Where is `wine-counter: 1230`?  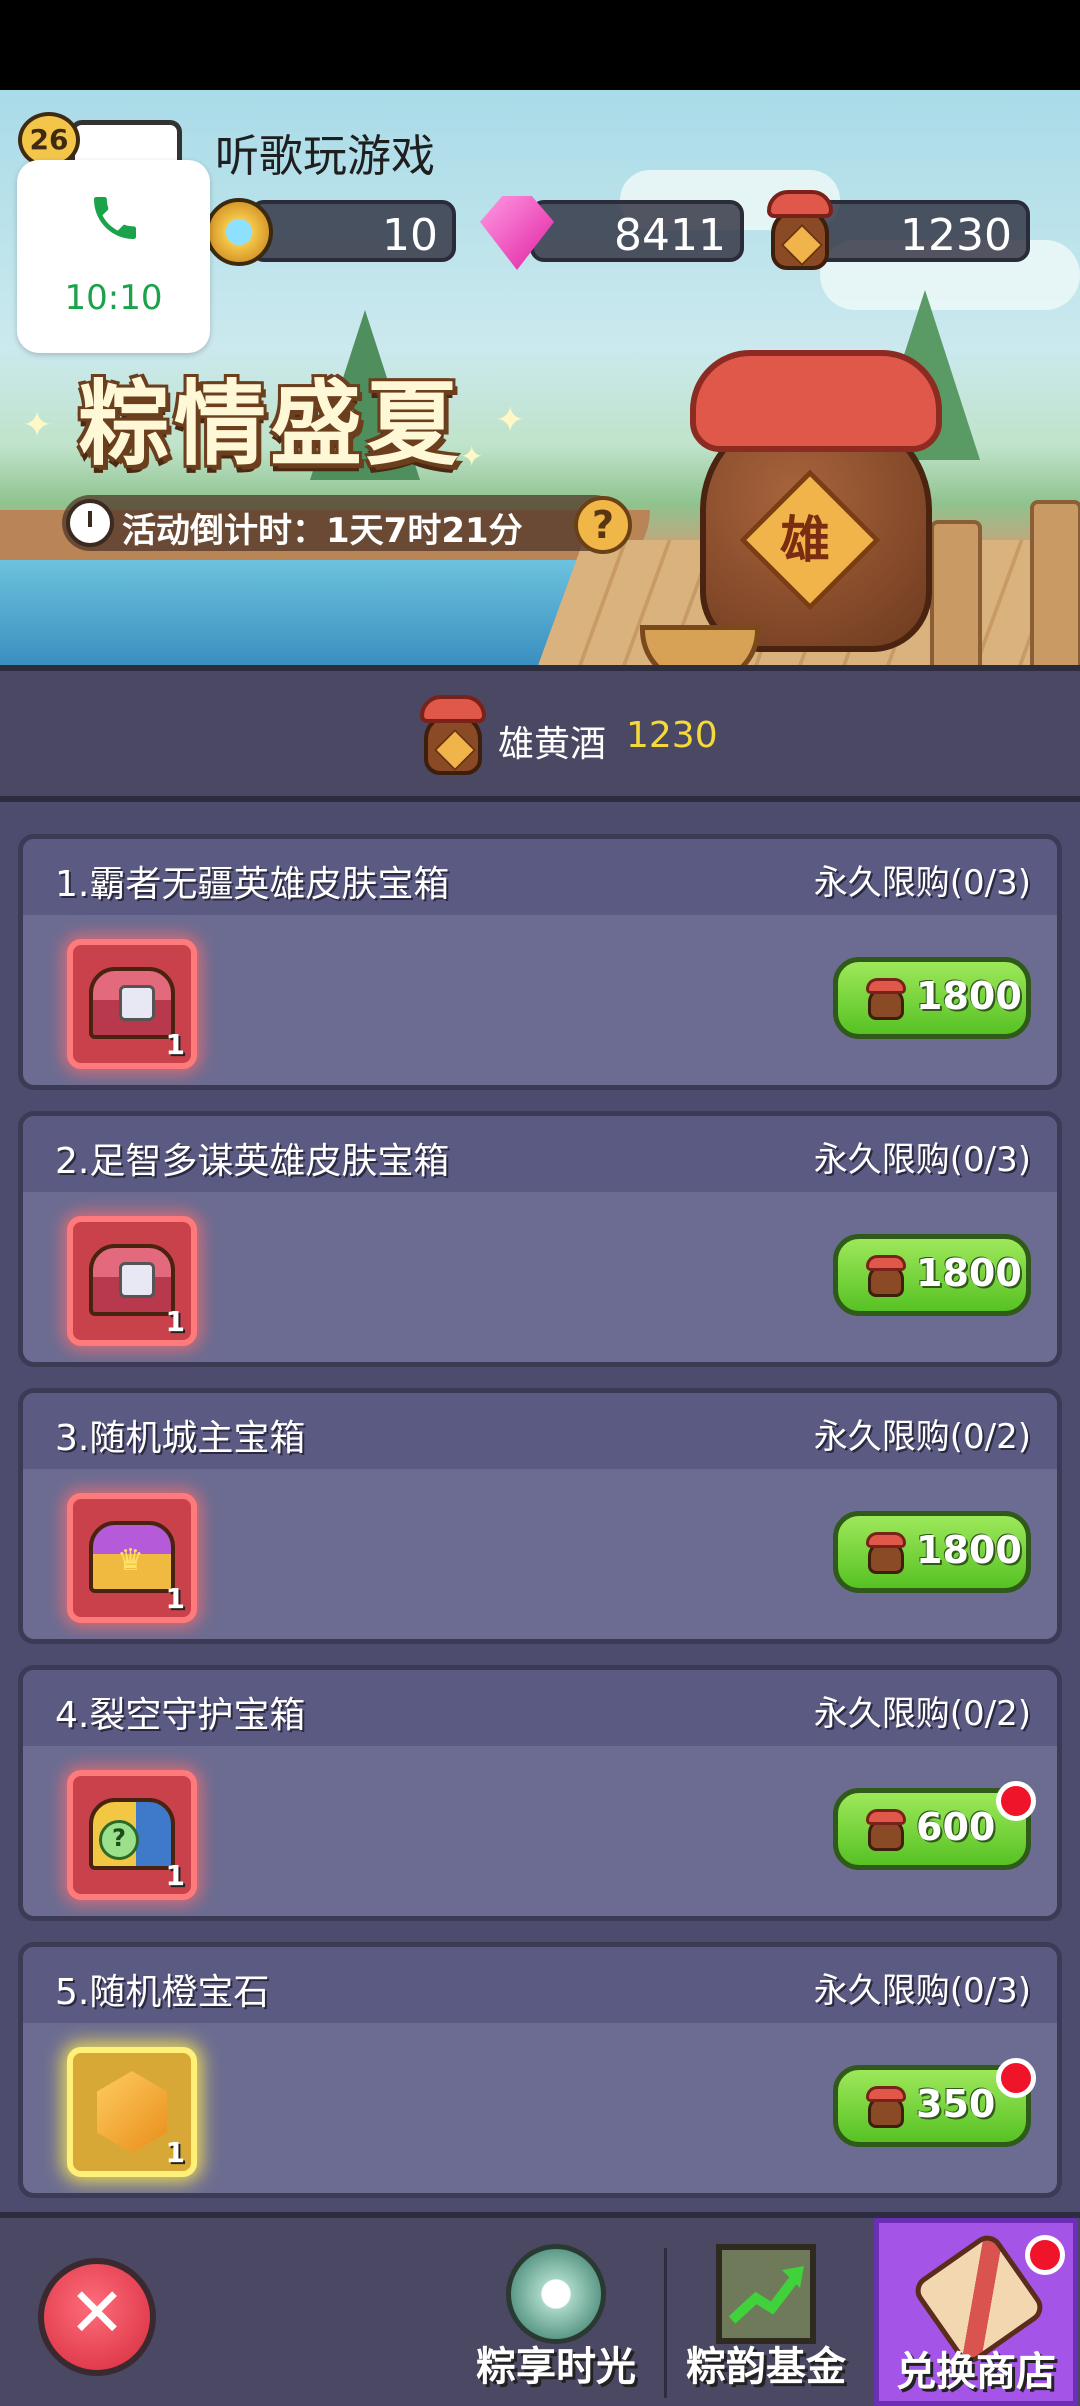
wine-counter: 1230 is located at coordinates (920, 231).